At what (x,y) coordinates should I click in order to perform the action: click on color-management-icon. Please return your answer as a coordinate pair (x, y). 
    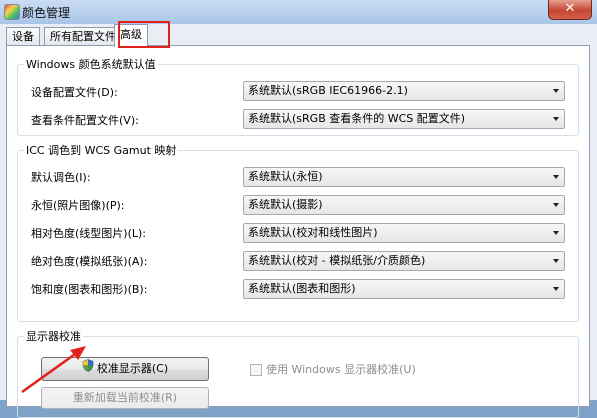
    Looking at the image, I should click on (12, 12).